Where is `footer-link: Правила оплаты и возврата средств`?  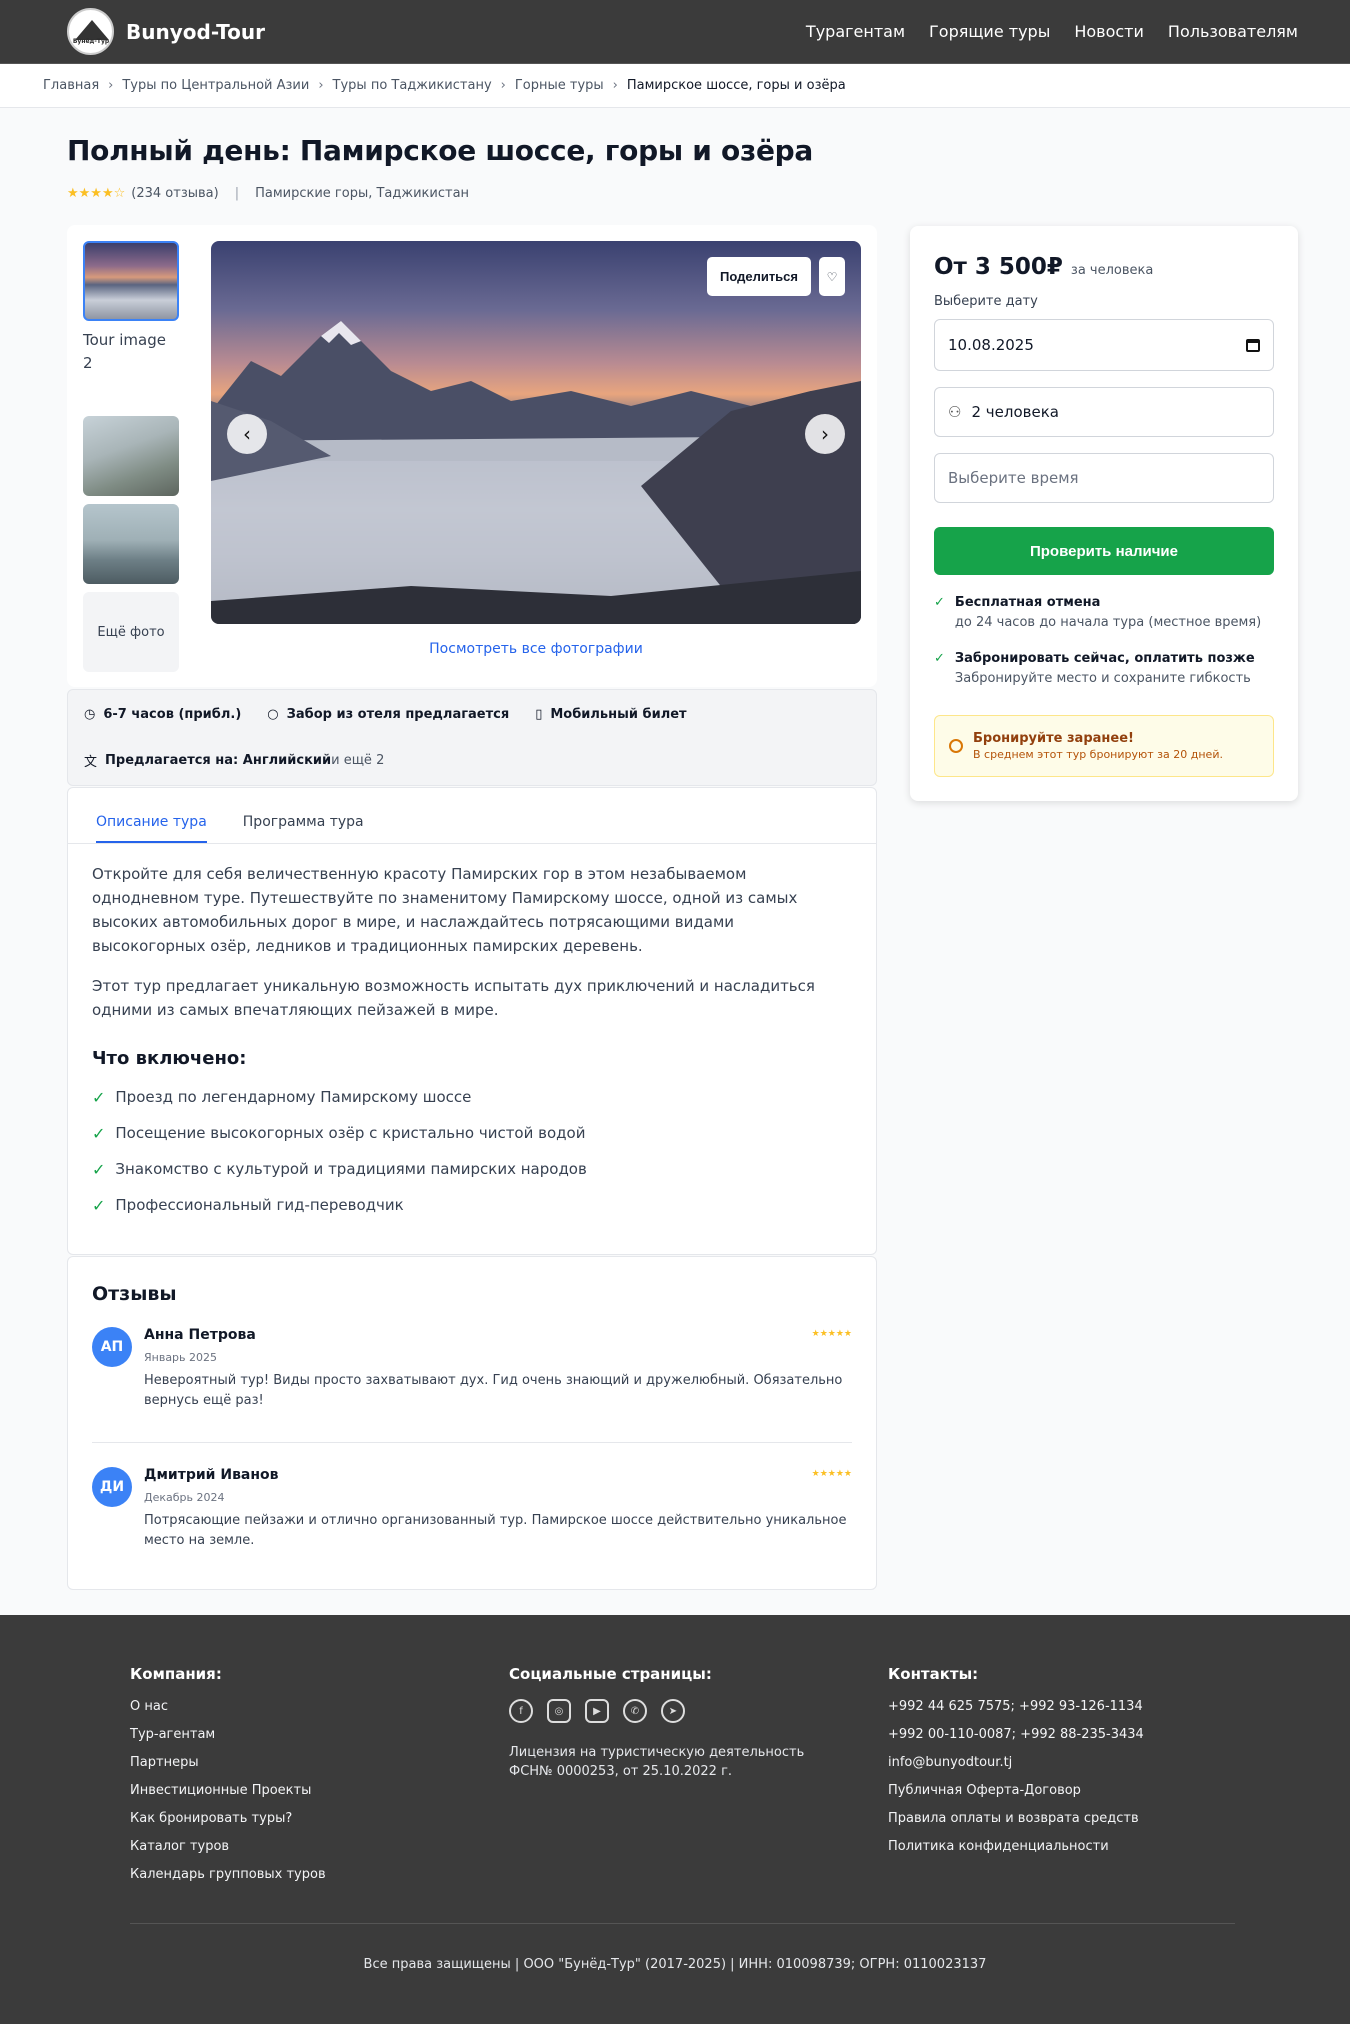 footer-link: Правила оплаты и возврата средств is located at coordinates (1016, 1825).